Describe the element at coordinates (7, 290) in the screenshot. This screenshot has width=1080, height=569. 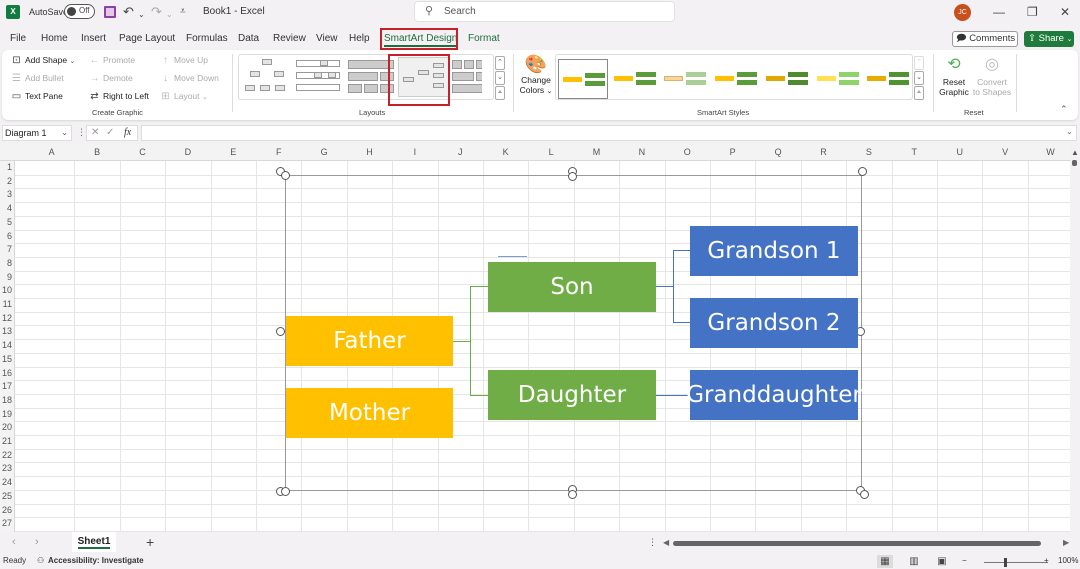
I see `row-header: 10` at that location.